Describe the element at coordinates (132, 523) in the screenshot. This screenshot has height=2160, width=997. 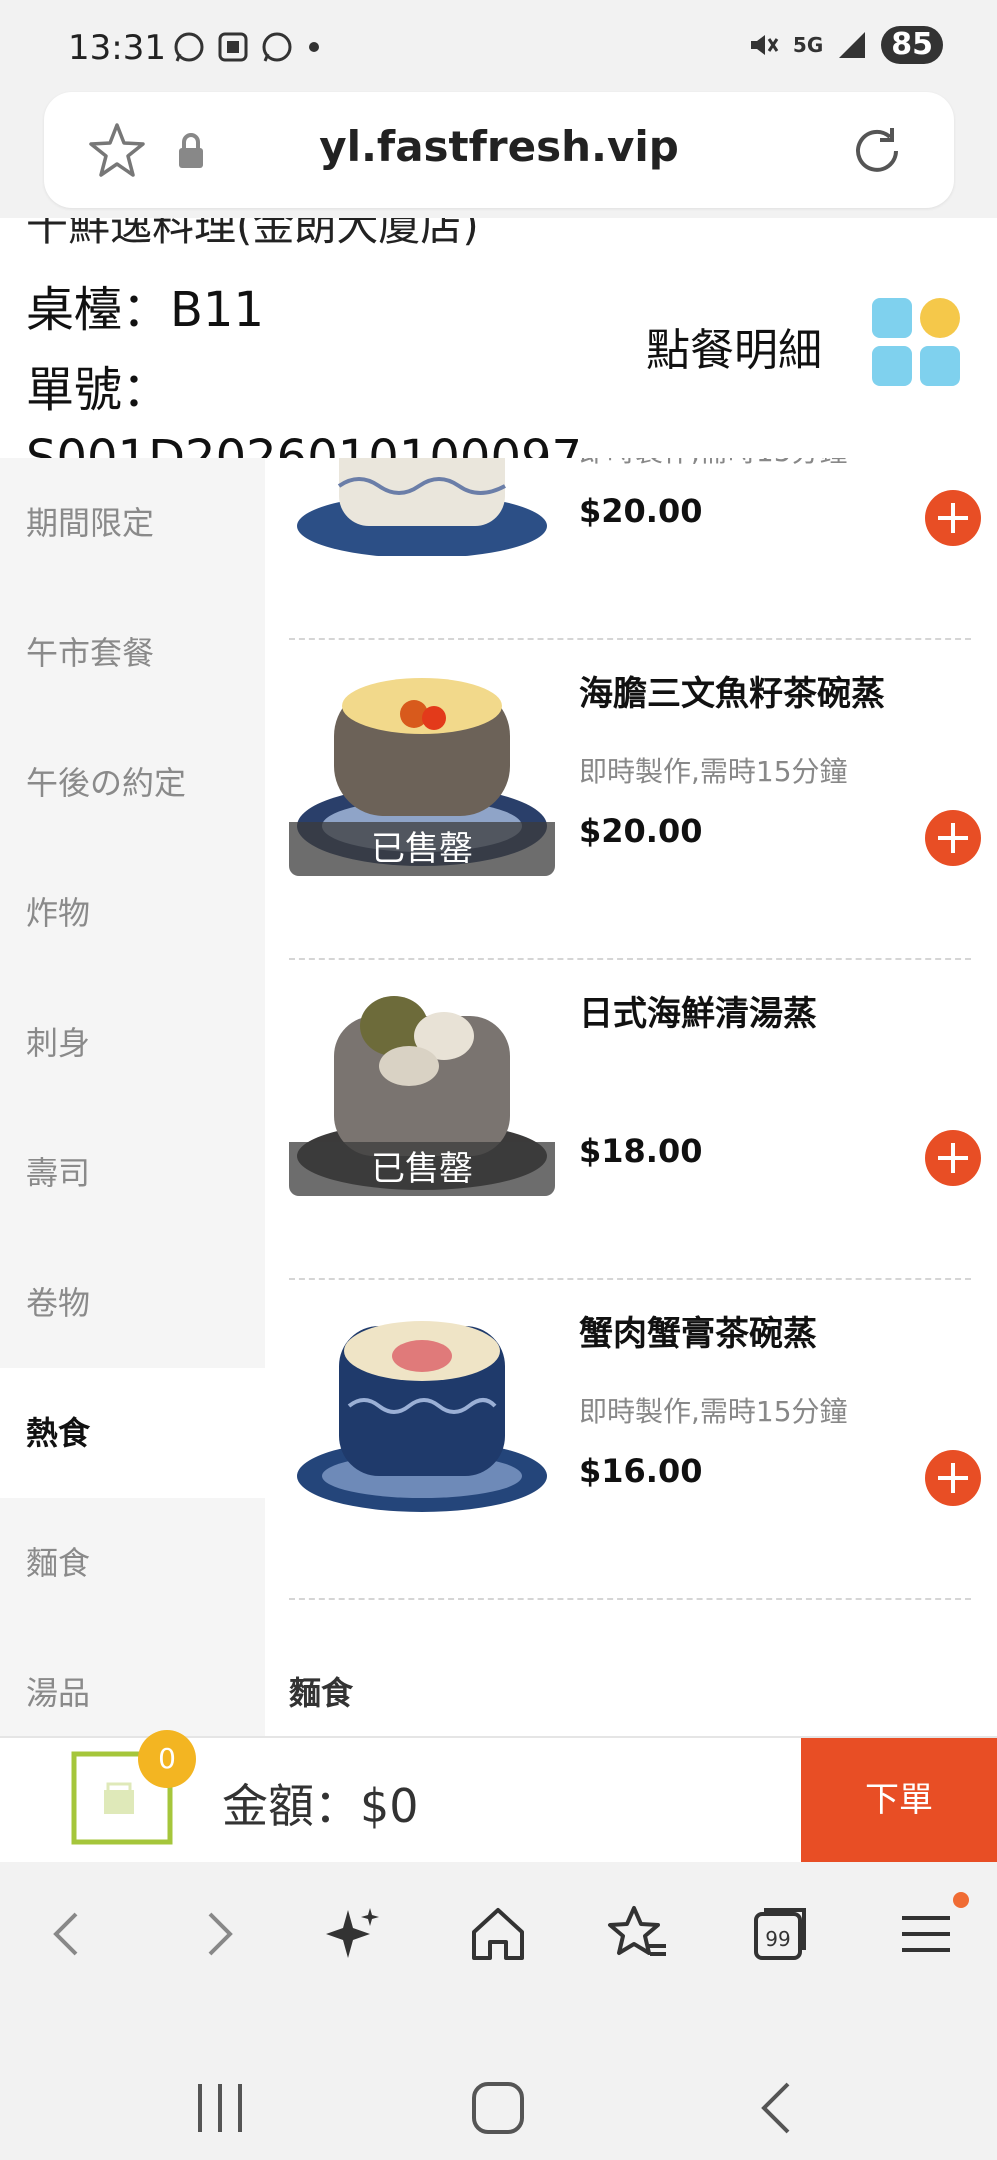
I see `category-item: 期間限定` at that location.